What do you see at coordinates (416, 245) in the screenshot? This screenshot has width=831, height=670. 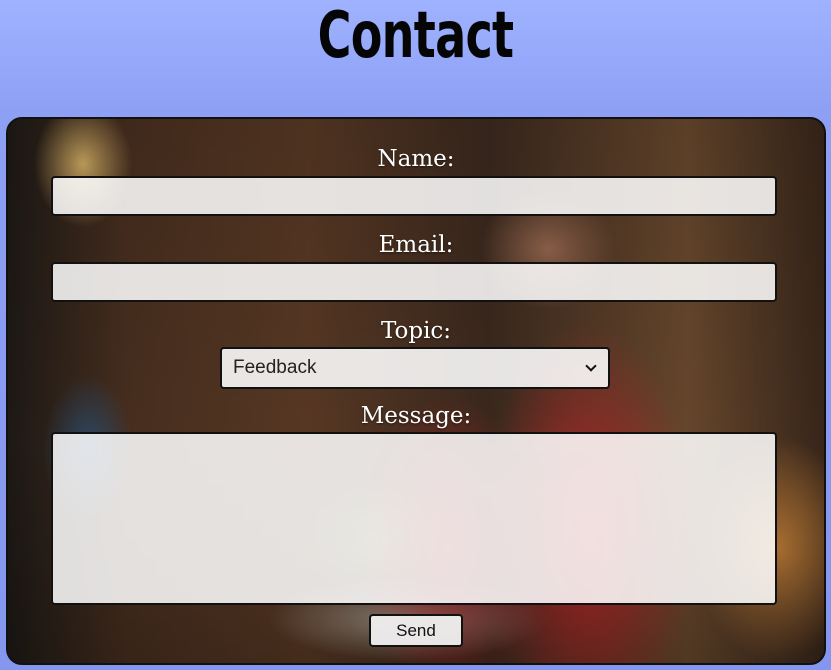 I see `email-label: Email:` at bounding box center [416, 245].